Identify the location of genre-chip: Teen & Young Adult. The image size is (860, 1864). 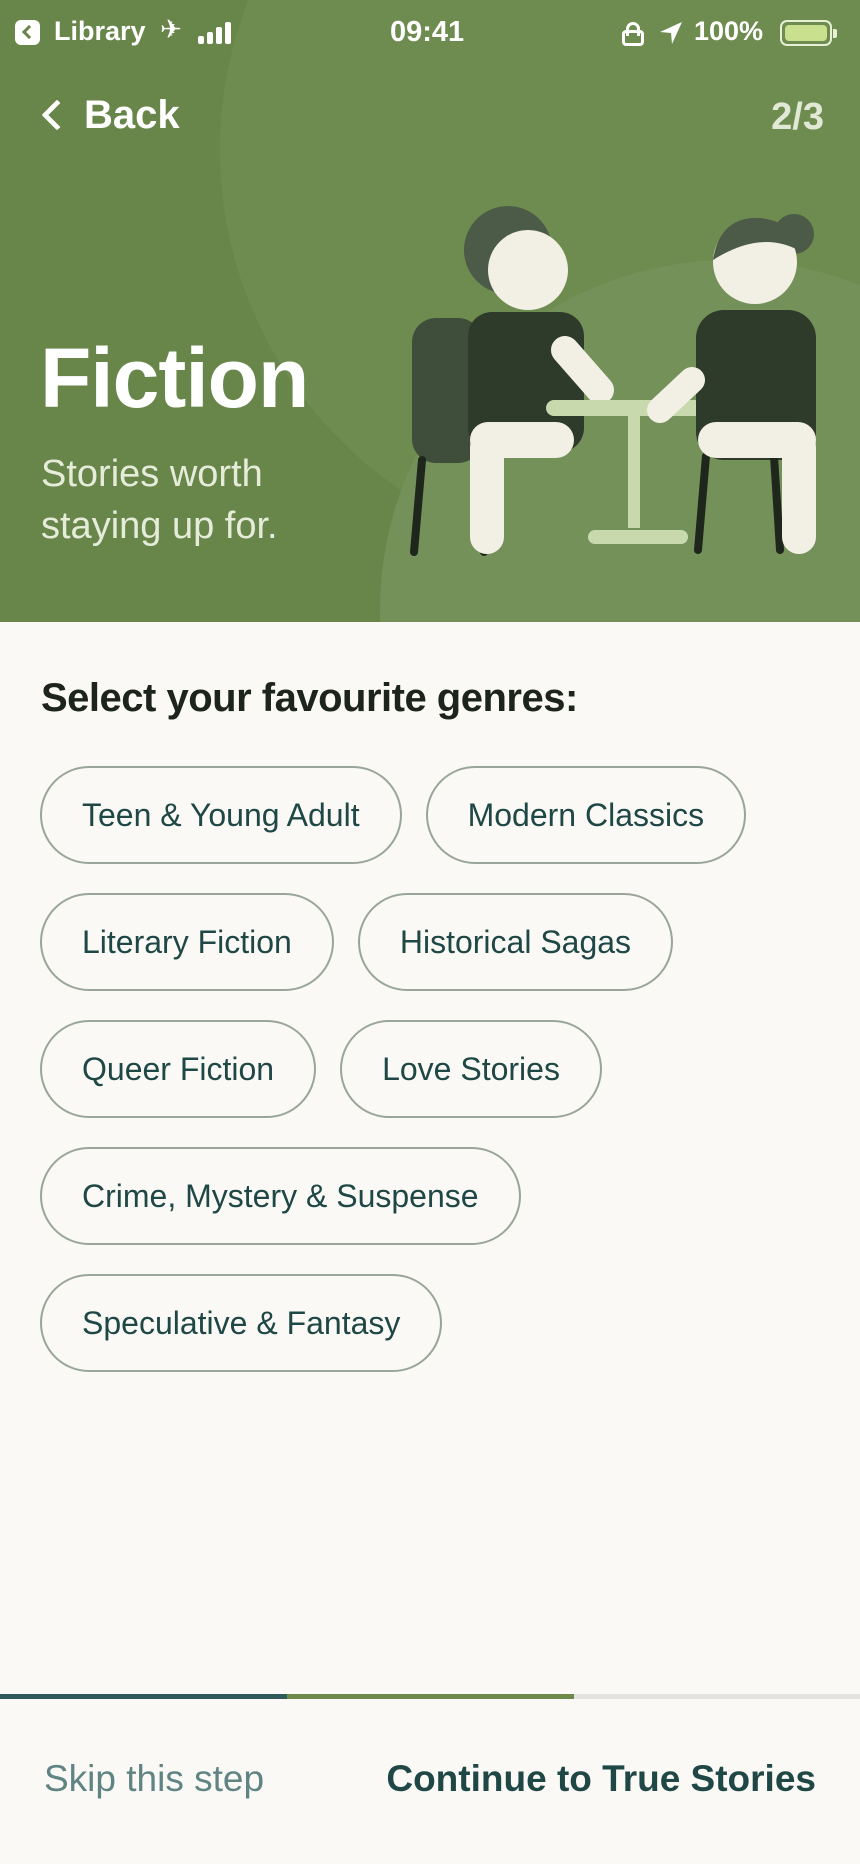
(221, 815).